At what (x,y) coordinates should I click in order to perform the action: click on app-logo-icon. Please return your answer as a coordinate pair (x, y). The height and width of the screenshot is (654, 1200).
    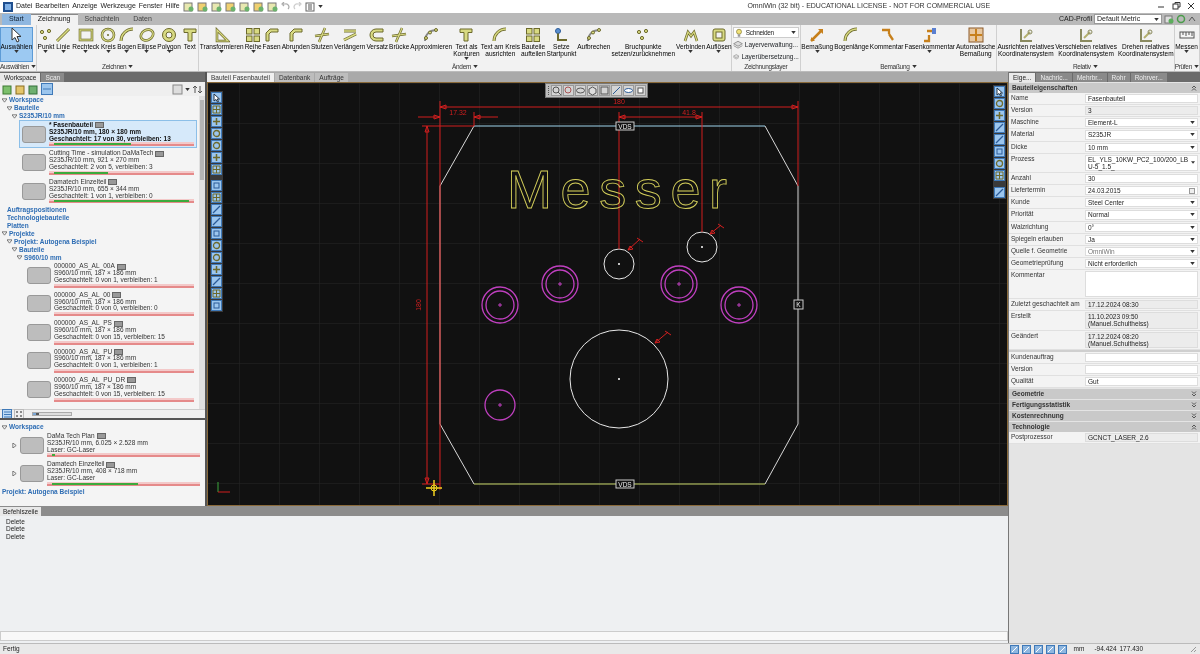
    Looking at the image, I should click on (8, 6).